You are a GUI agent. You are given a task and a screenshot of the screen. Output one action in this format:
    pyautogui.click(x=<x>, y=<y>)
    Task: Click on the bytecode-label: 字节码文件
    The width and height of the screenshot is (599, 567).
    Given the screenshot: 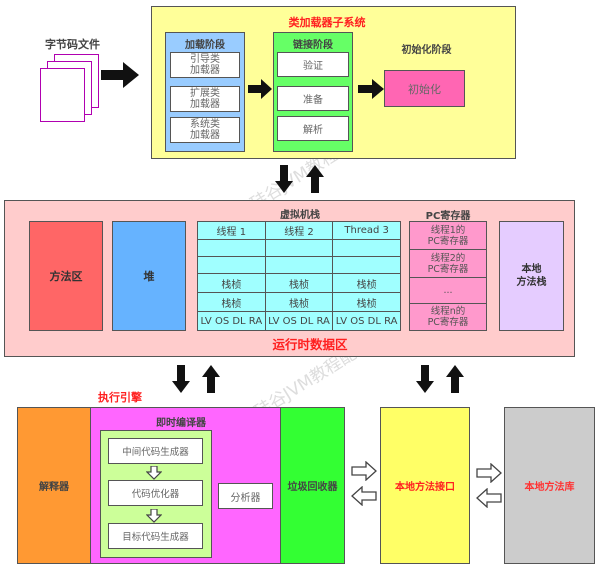 What is the action you would take?
    pyautogui.click(x=72, y=44)
    